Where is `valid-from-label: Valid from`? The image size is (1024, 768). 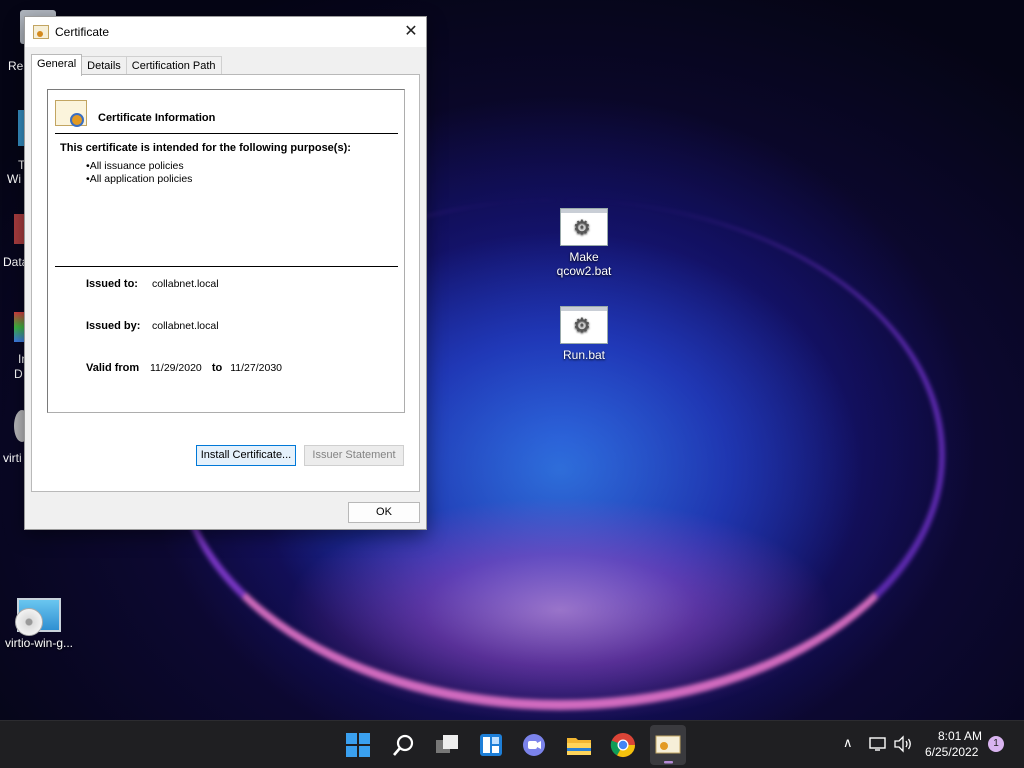 valid-from-label: Valid from is located at coordinates (113, 368).